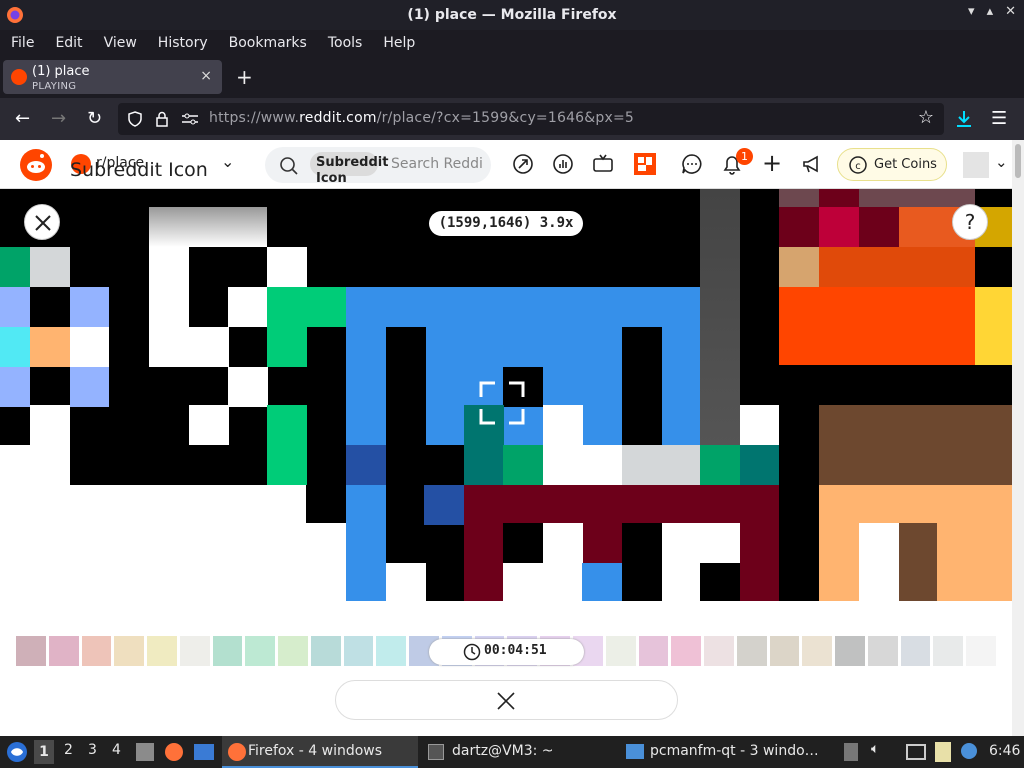  I want to click on menu-tools: Tools, so click(345, 43).